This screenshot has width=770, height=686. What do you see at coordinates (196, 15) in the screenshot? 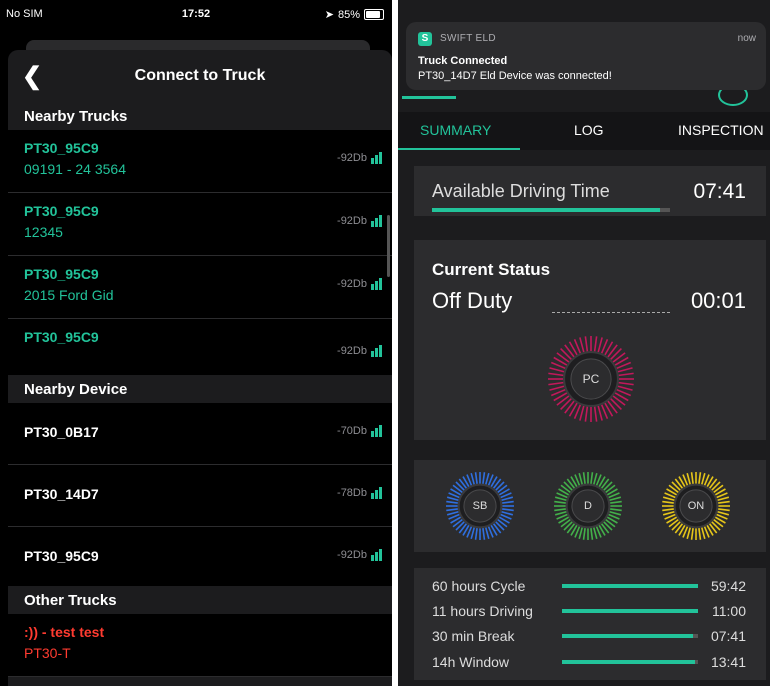
I see `status-bar: No SIM 17:52 ➤ 85%` at bounding box center [196, 15].